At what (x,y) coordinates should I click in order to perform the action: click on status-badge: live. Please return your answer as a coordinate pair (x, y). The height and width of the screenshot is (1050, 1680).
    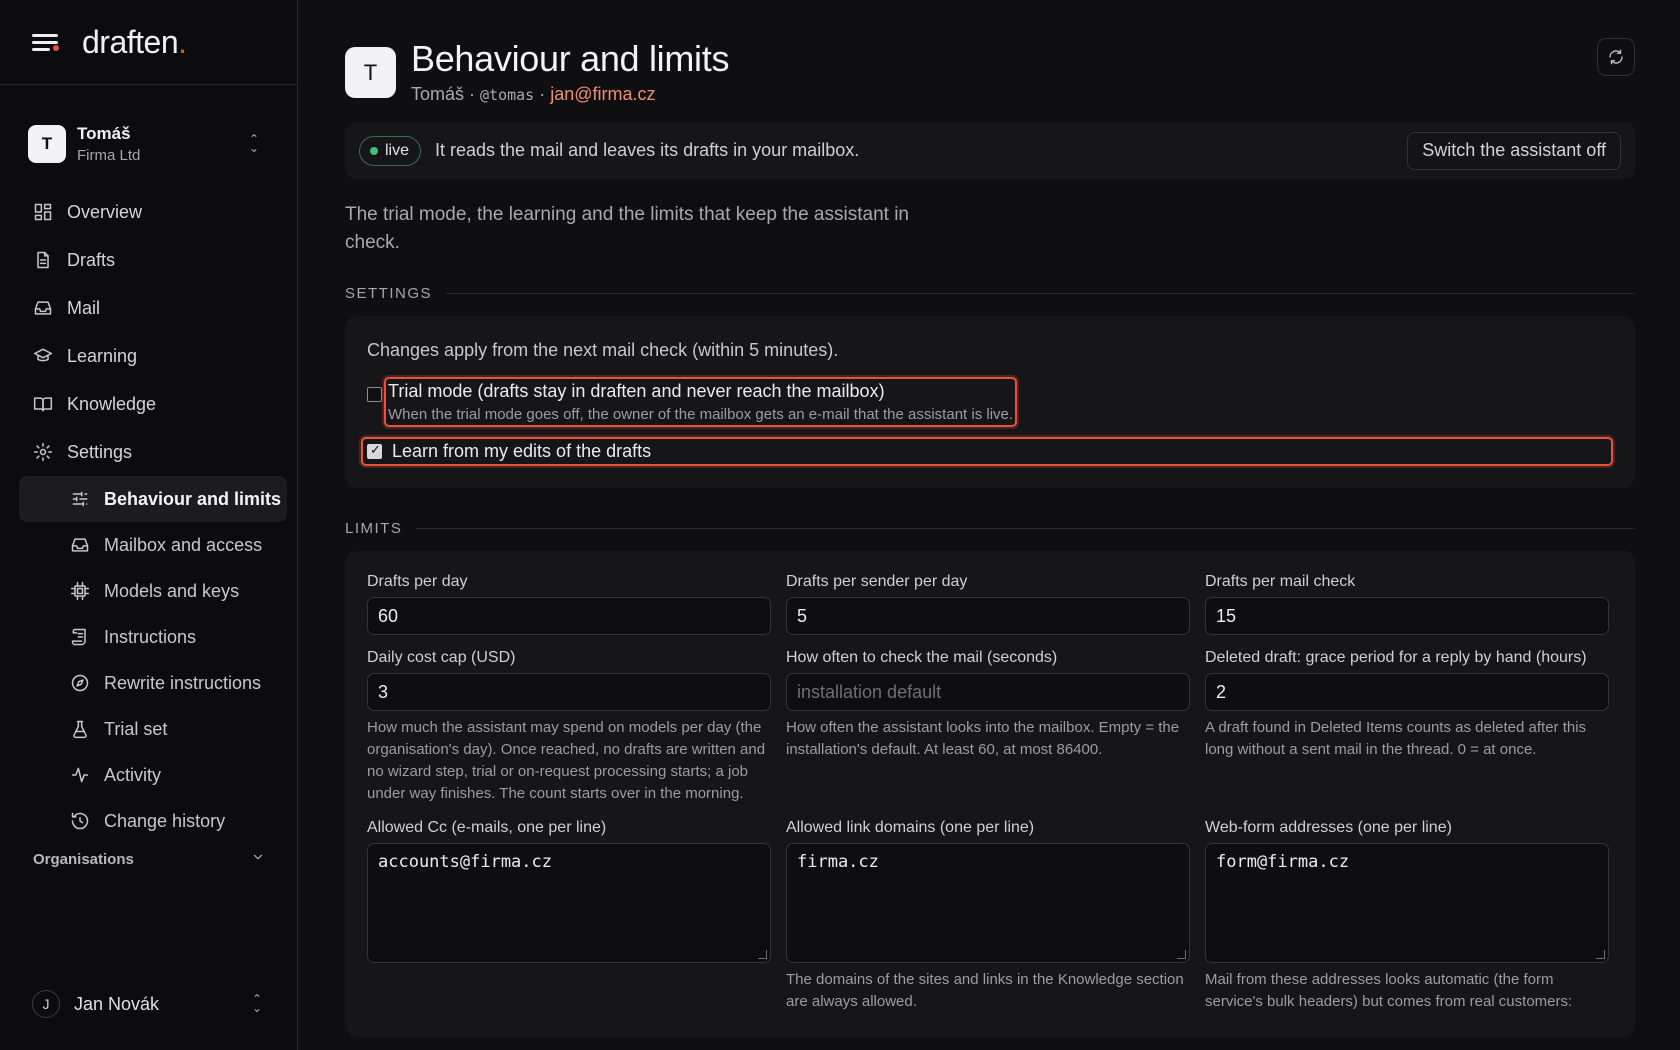
    Looking at the image, I should click on (390, 150).